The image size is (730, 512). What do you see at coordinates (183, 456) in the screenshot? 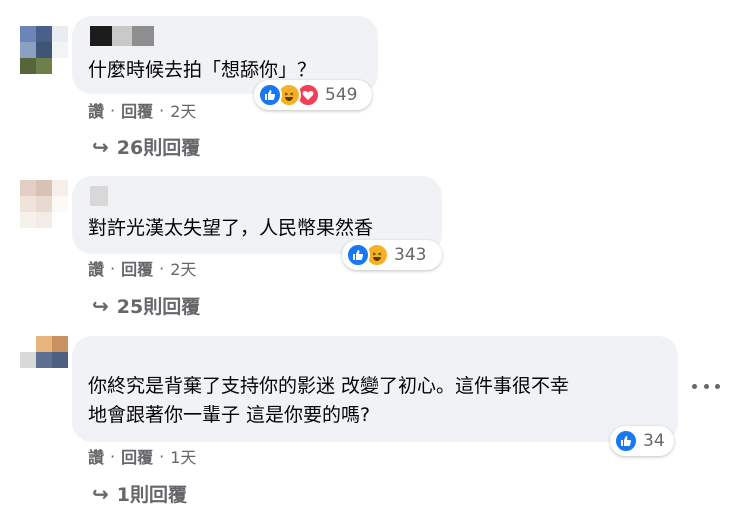
I see `timestamp: 1天` at bounding box center [183, 456].